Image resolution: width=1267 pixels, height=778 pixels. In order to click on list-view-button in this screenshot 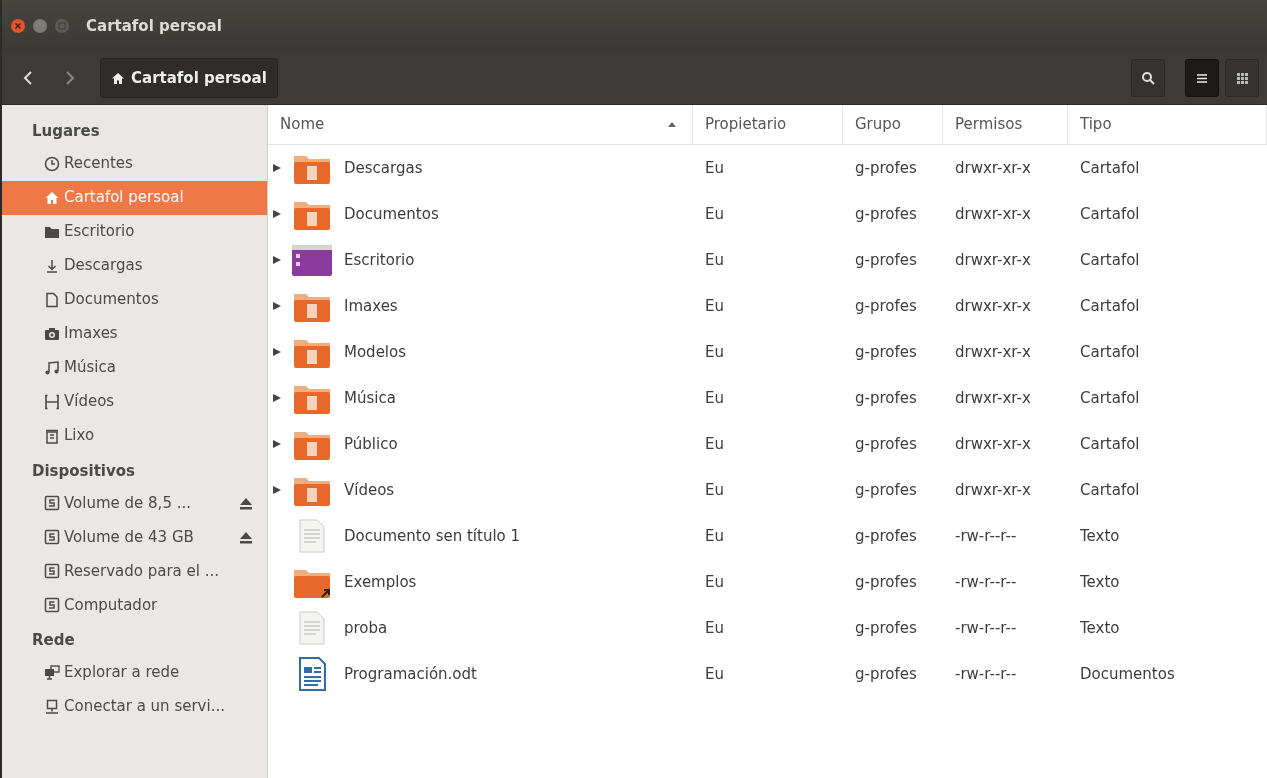, I will do `click(1202, 78)`.